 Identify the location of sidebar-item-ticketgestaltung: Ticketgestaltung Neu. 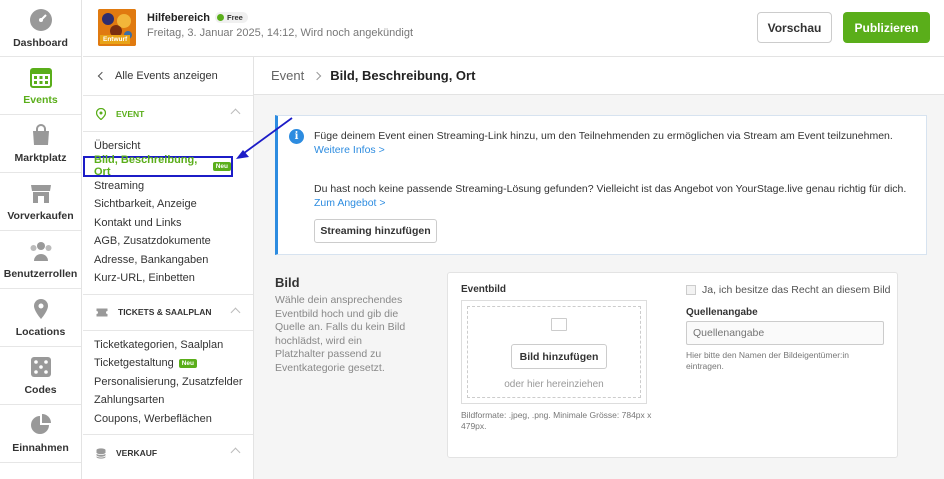
(168, 363).